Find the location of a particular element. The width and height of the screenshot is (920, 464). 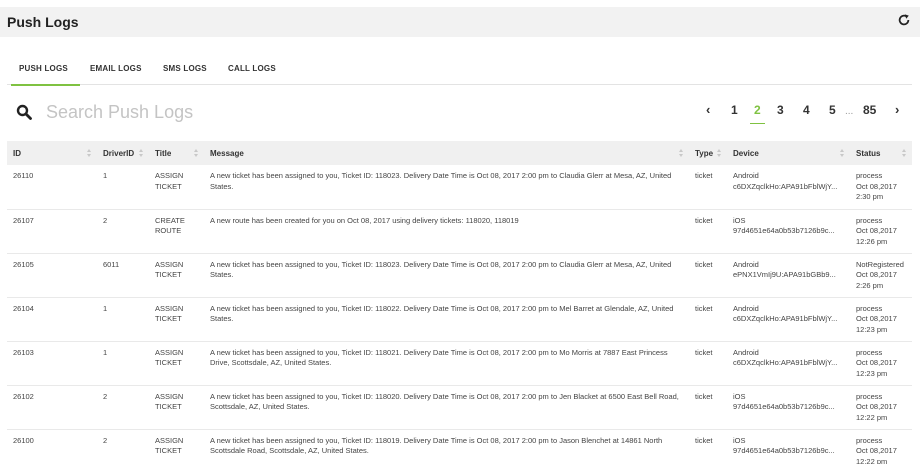

prev-page-button: ‹ is located at coordinates (708, 109).